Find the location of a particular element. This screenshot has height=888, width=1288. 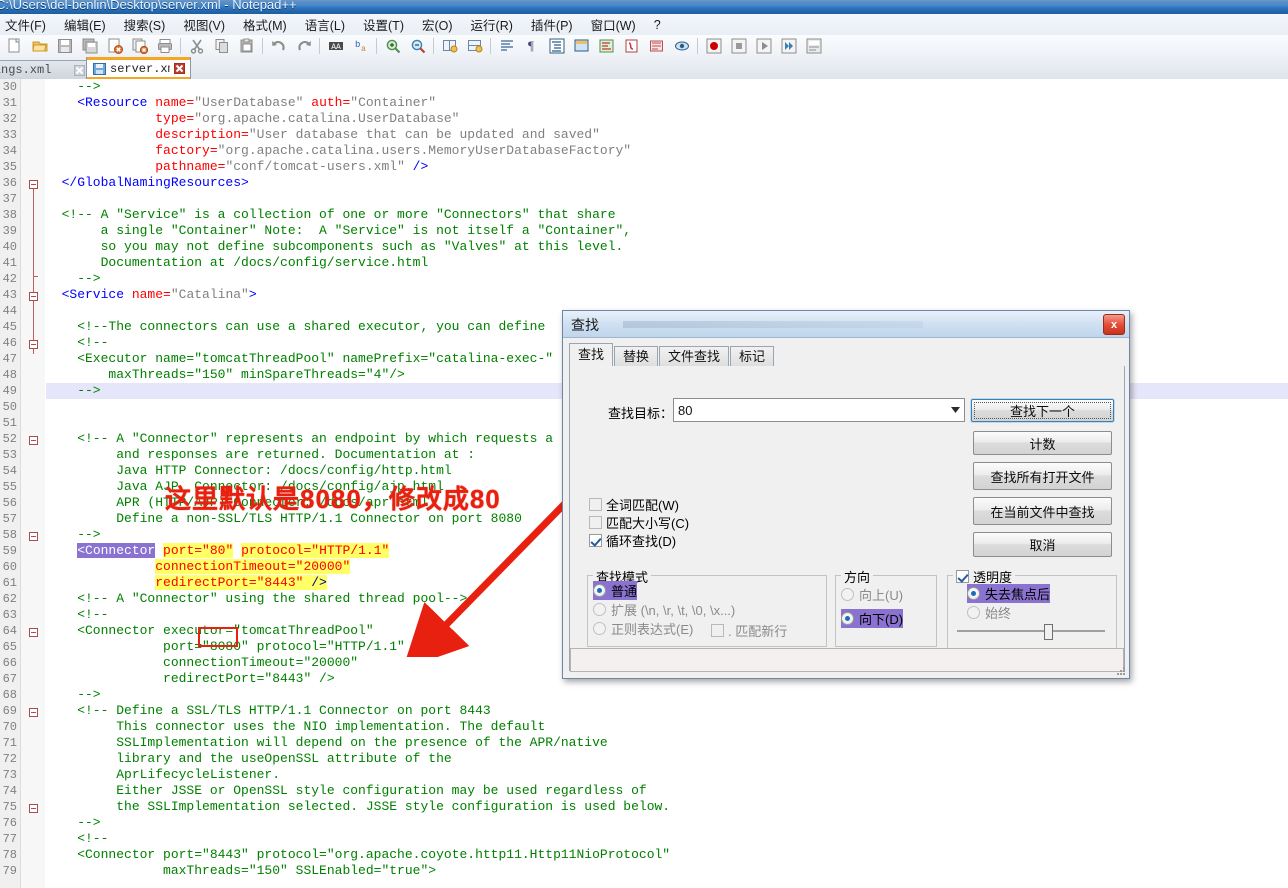

code-line is located at coordinates (667, 199).